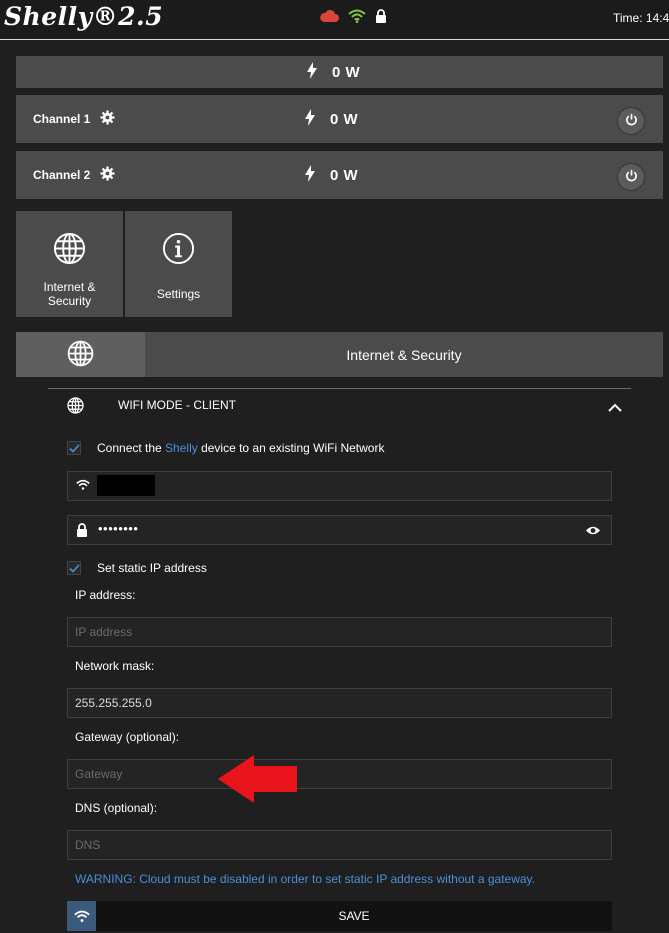 This screenshot has width=669, height=933. I want to click on total-power-value: 0 W, so click(346, 72).